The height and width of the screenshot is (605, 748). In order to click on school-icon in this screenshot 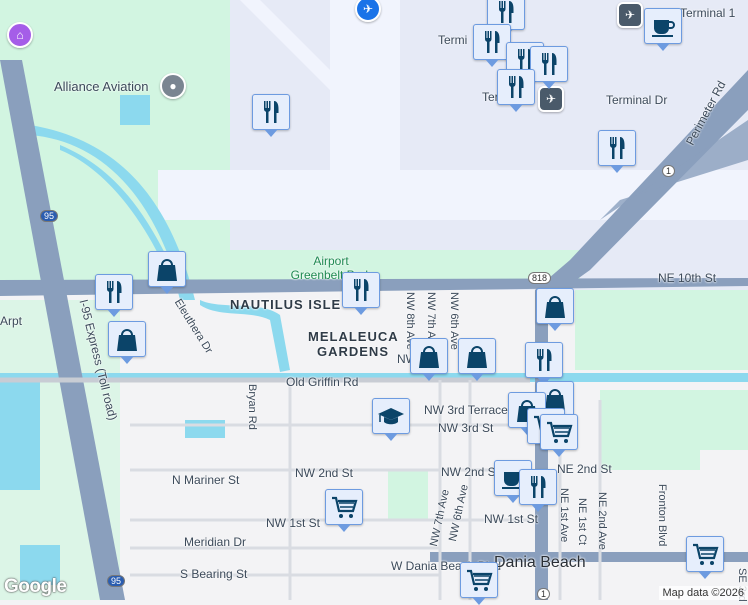, I will do `click(391, 416)`.